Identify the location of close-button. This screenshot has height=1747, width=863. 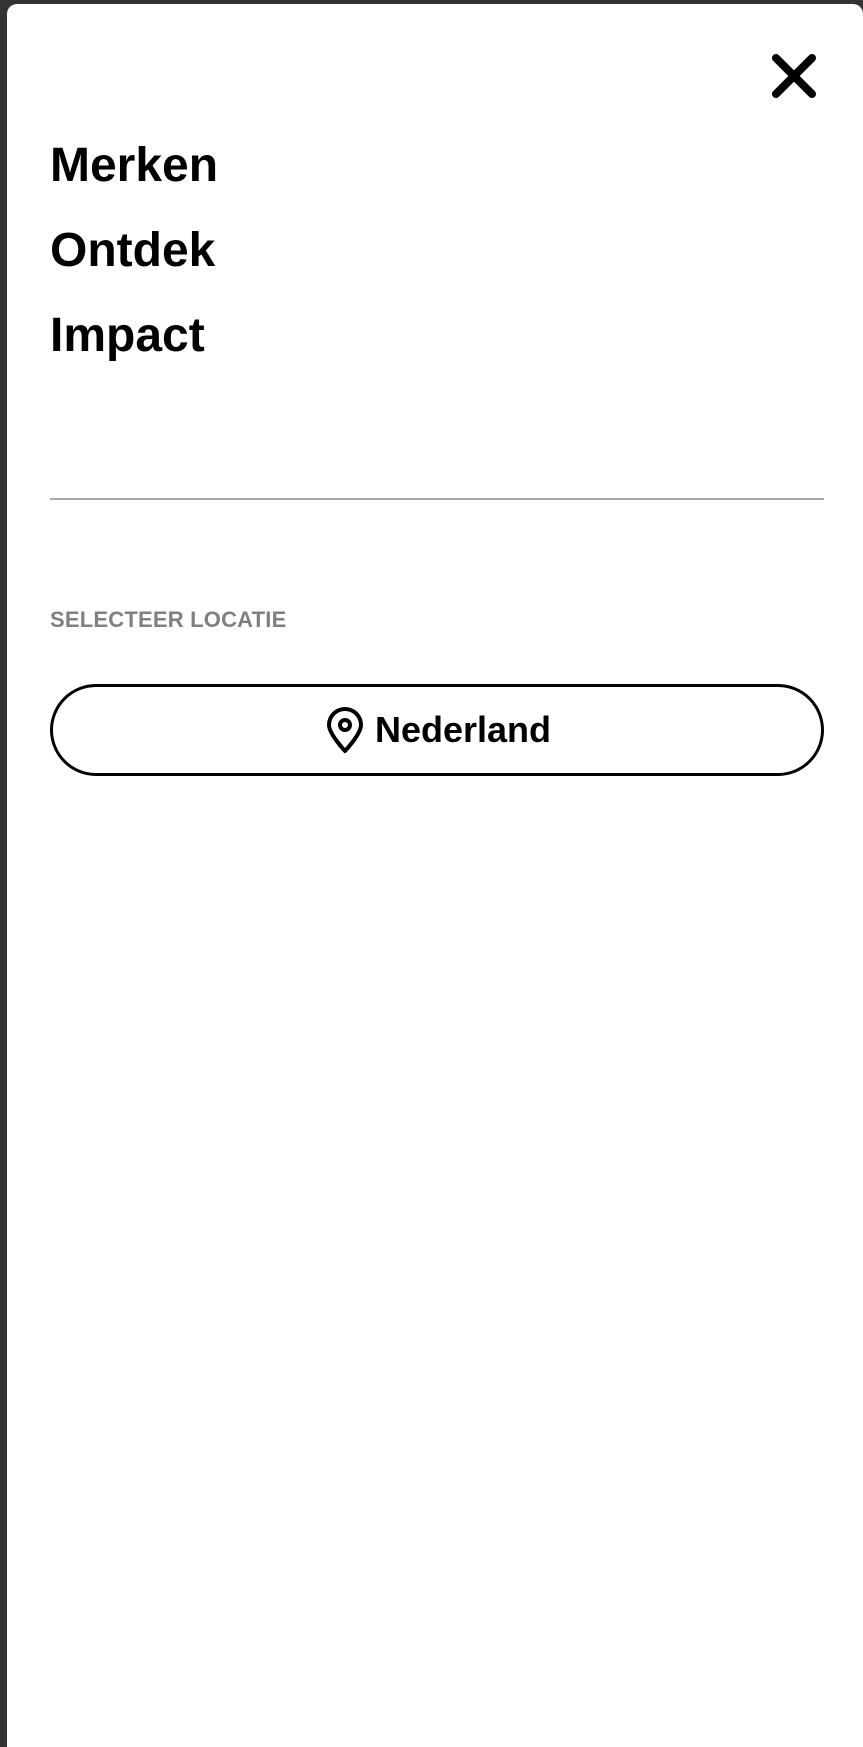
(794, 78).